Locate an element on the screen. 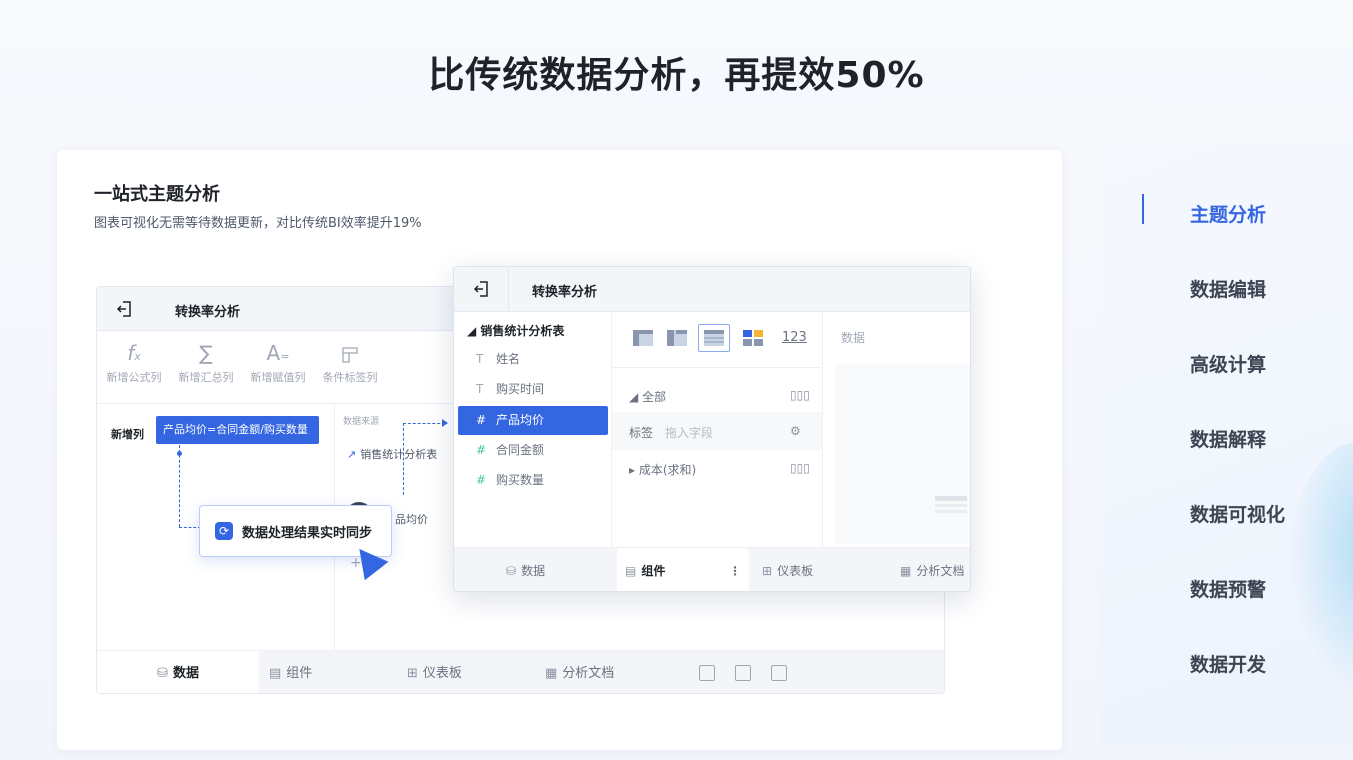 This screenshot has width=1353, height=760. arrowhead-icon is located at coordinates (445, 423).